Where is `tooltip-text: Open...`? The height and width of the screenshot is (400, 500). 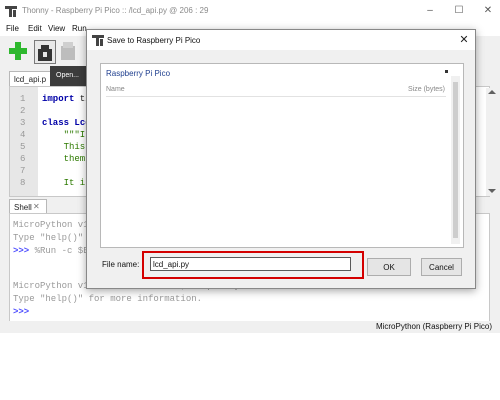 tooltip-text: Open... is located at coordinates (67, 75).